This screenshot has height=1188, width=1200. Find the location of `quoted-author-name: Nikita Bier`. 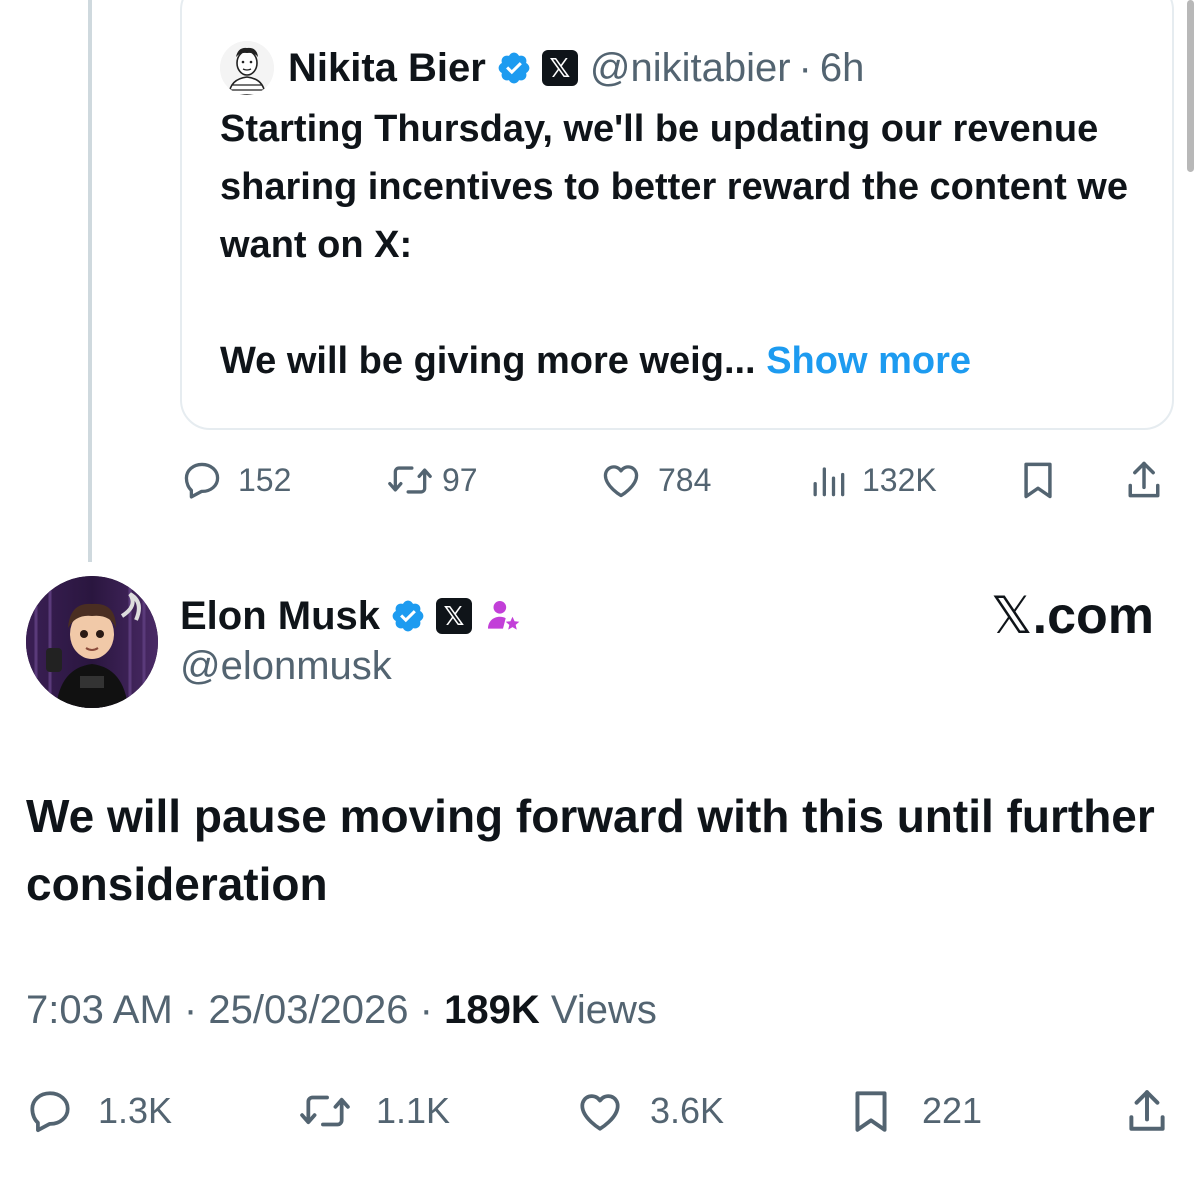

quoted-author-name: Nikita Bier is located at coordinates (387, 68).